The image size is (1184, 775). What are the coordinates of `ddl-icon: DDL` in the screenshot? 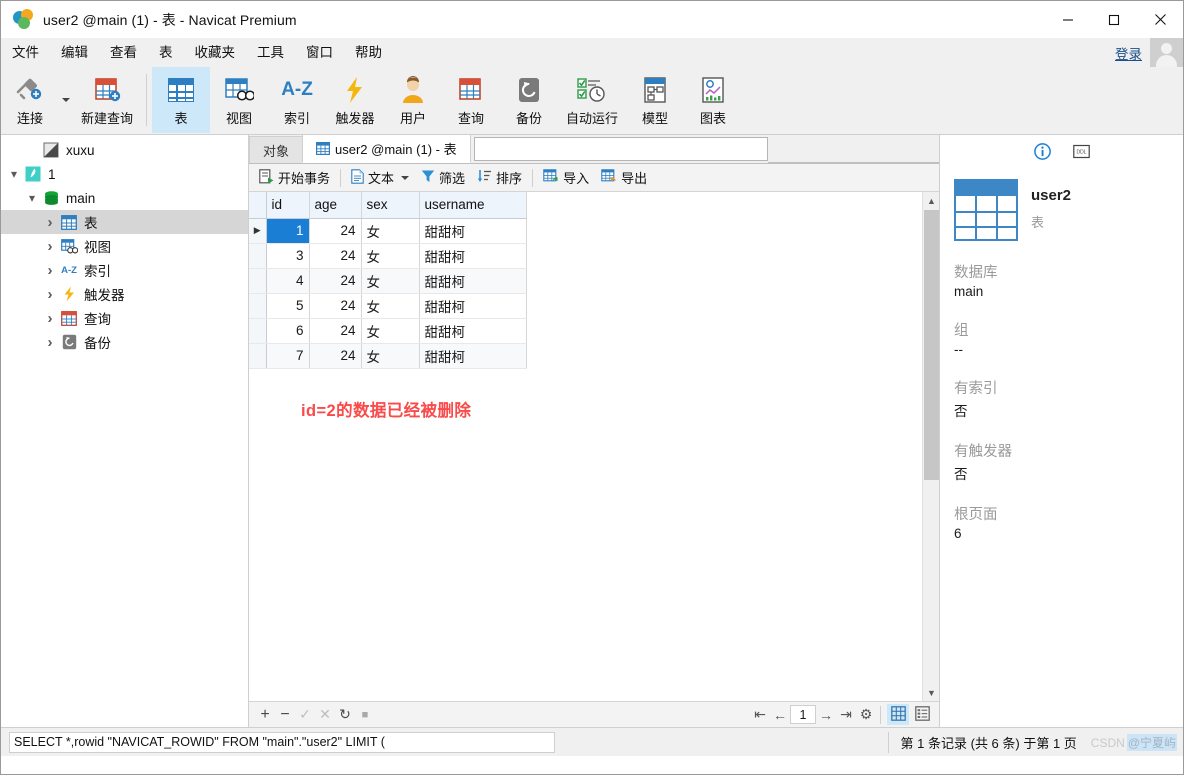 It's located at (1081, 153).